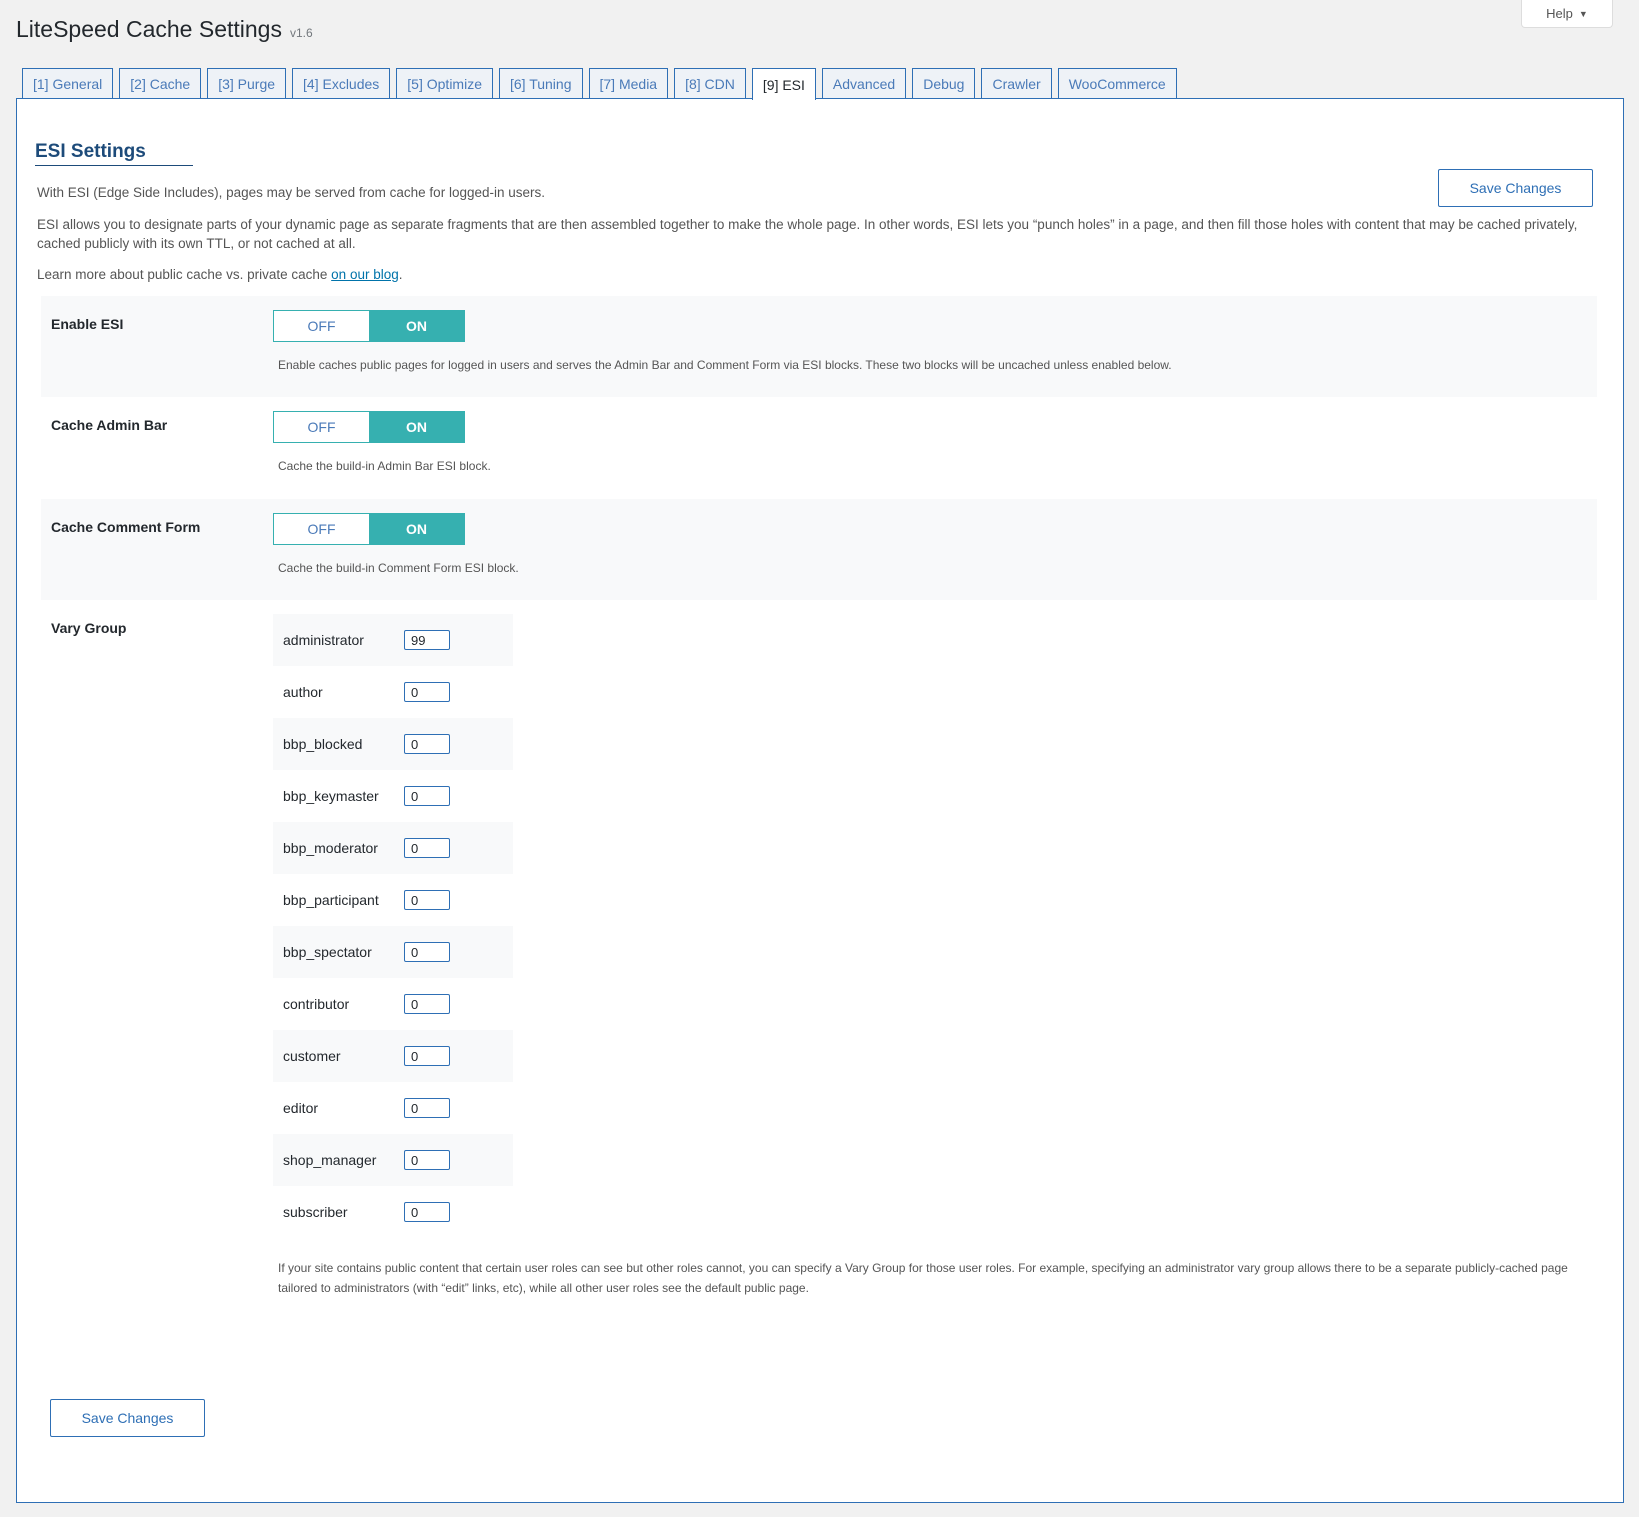  Describe the element at coordinates (301, 1108) in the screenshot. I see `vary-group-role-label: editor` at that location.